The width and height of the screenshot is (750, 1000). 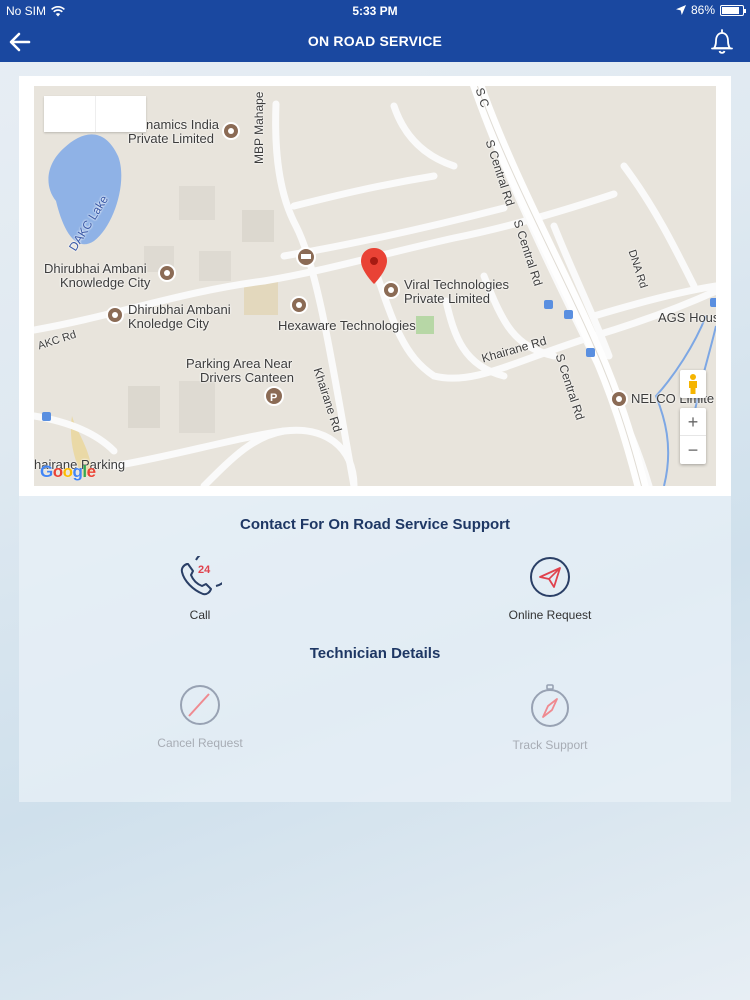 I want to click on app-header: No SIM 5:33 PM 86% ON ROAD SERVICE, so click(x=375, y=31).